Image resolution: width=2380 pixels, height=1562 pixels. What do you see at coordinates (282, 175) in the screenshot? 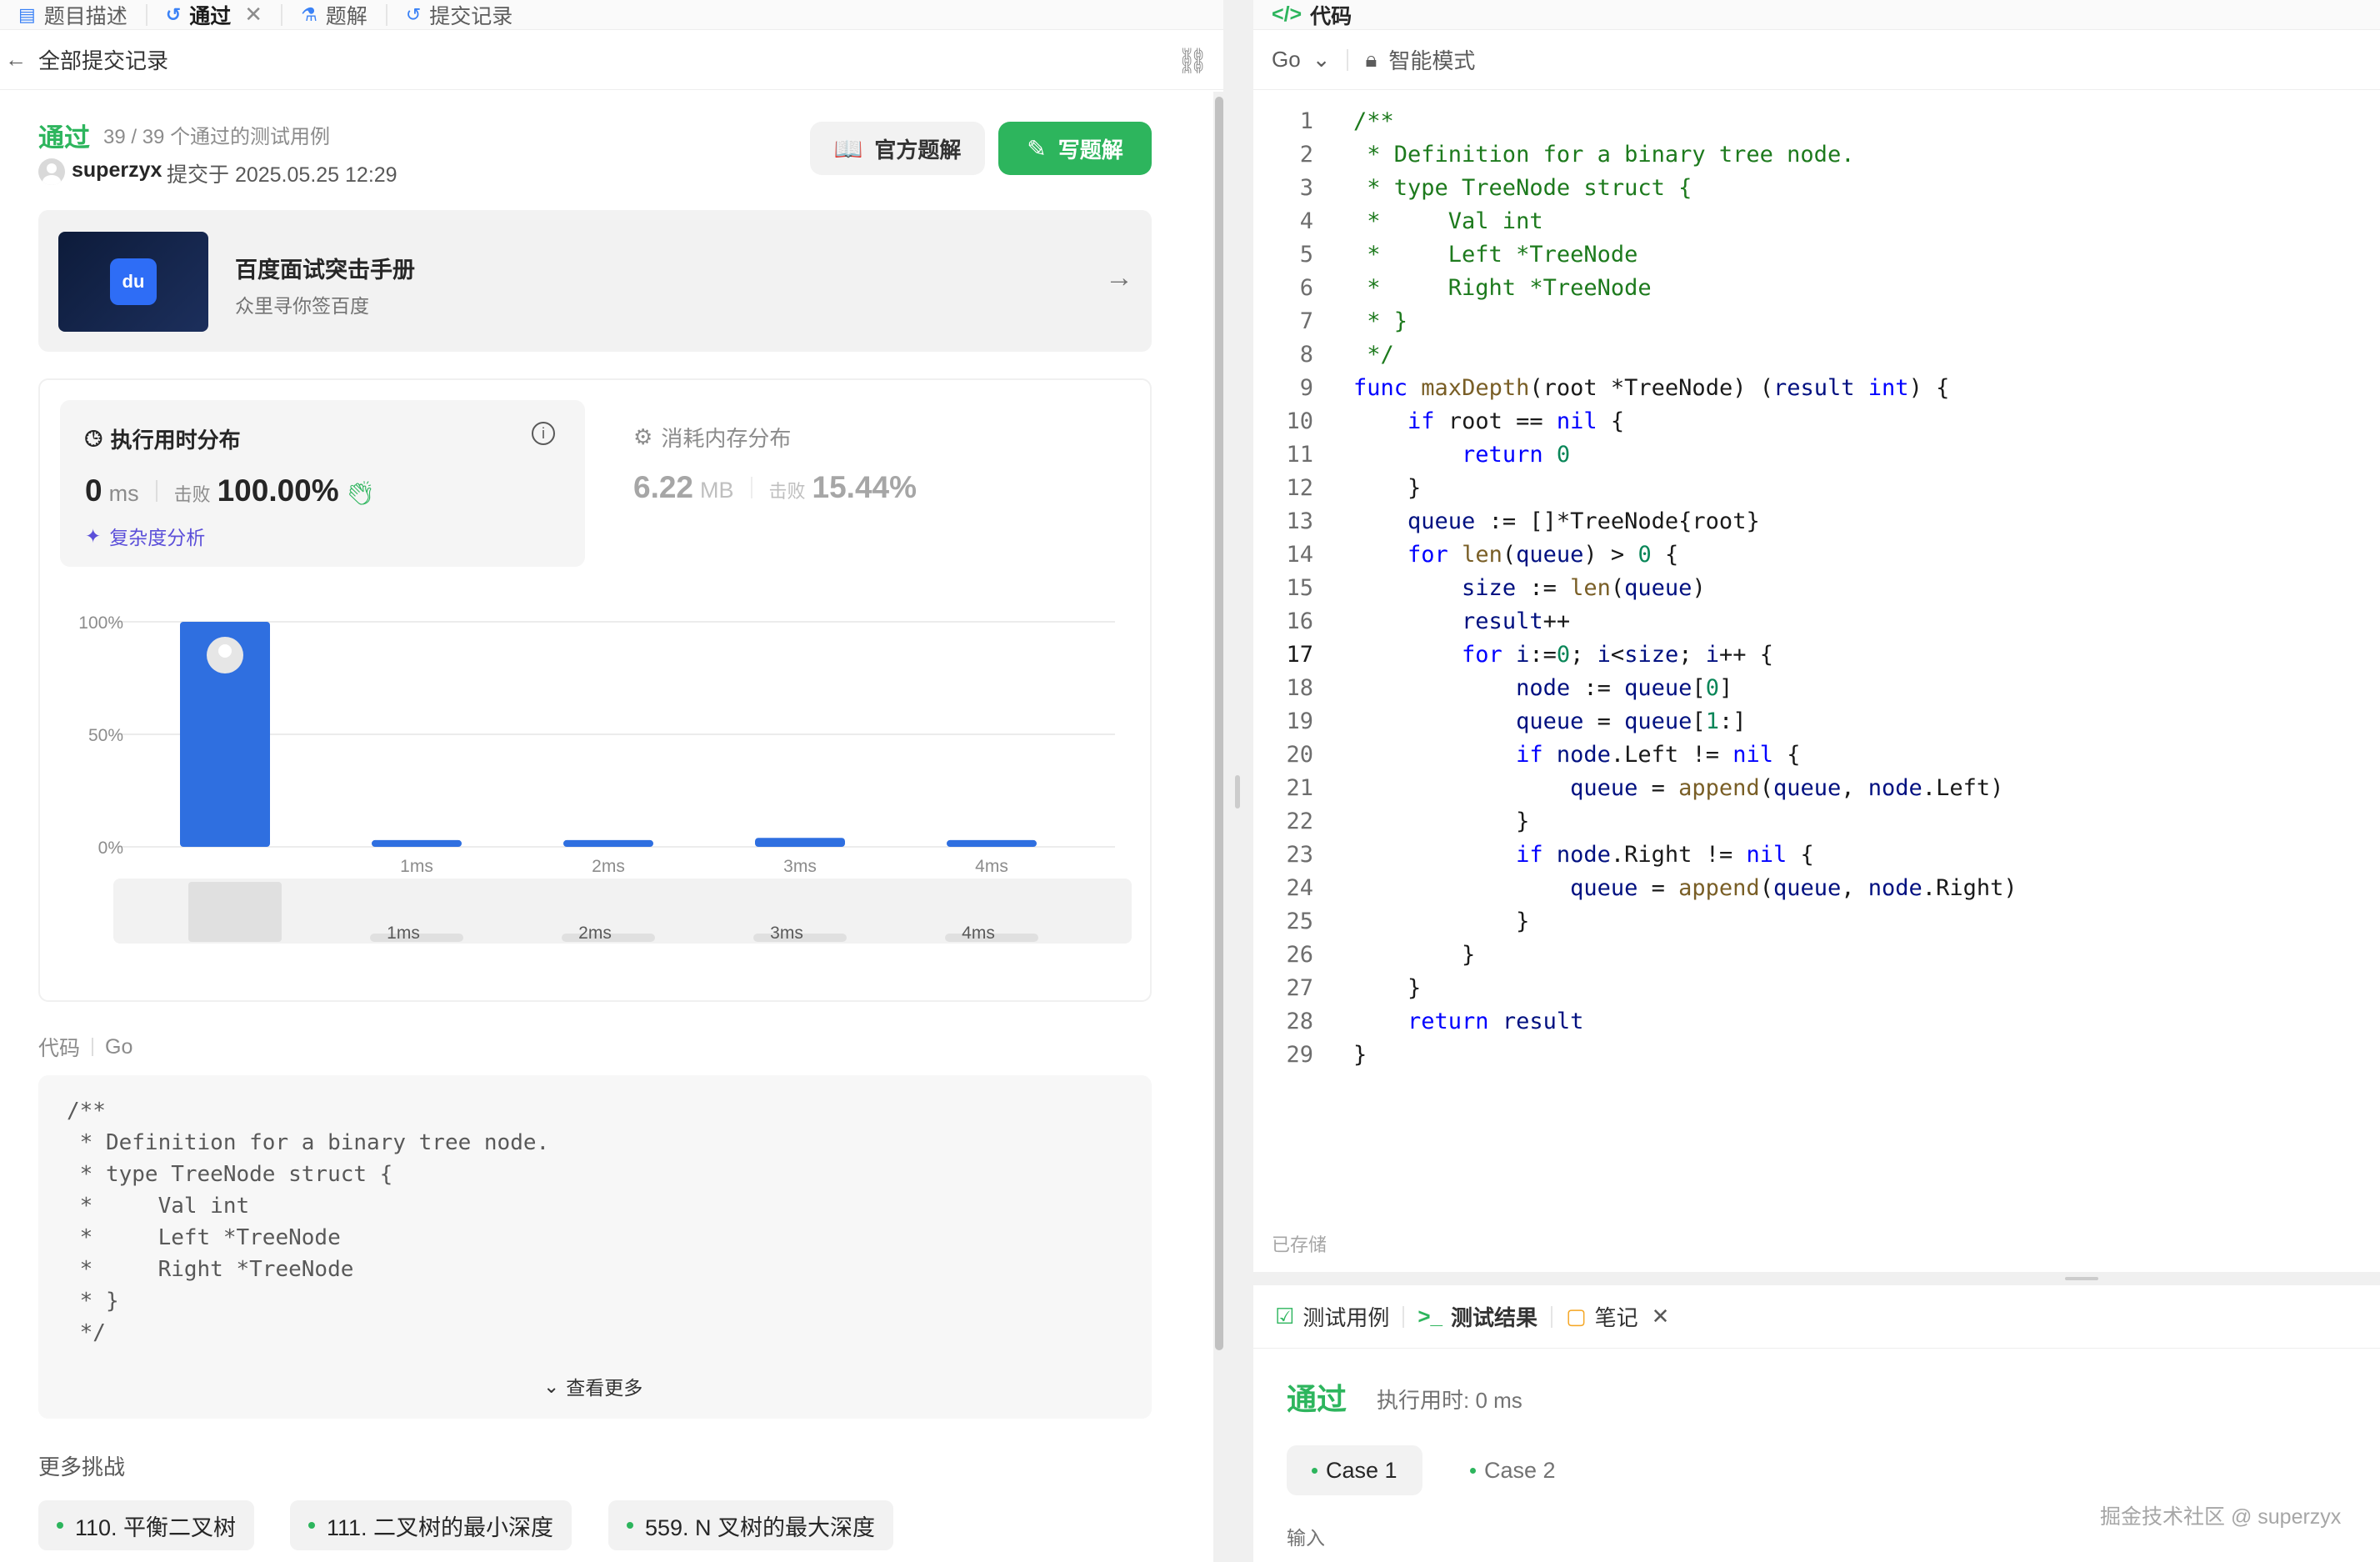
I see `submit-time: 提交于 2025.05.25 12:29` at bounding box center [282, 175].